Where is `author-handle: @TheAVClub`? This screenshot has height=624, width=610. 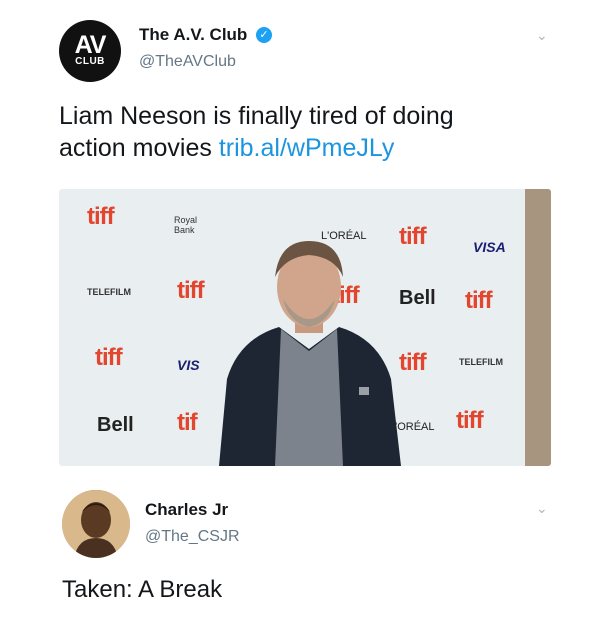
author-handle: @TheAVClub is located at coordinates (187, 62).